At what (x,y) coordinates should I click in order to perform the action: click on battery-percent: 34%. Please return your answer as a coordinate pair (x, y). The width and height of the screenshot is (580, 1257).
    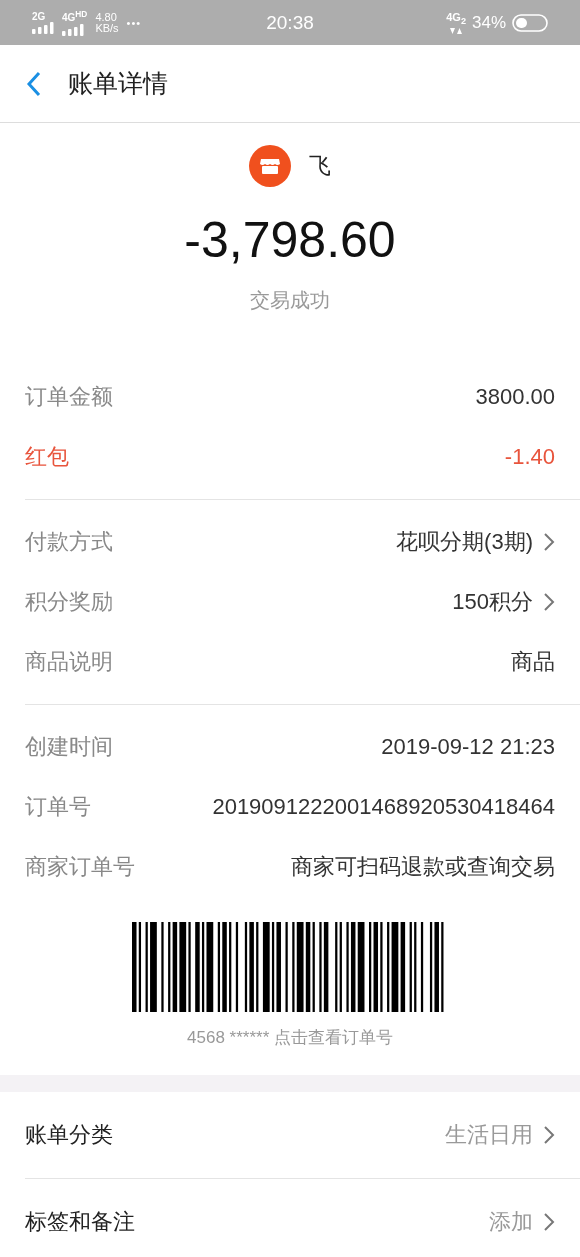
    Looking at the image, I should click on (488, 22).